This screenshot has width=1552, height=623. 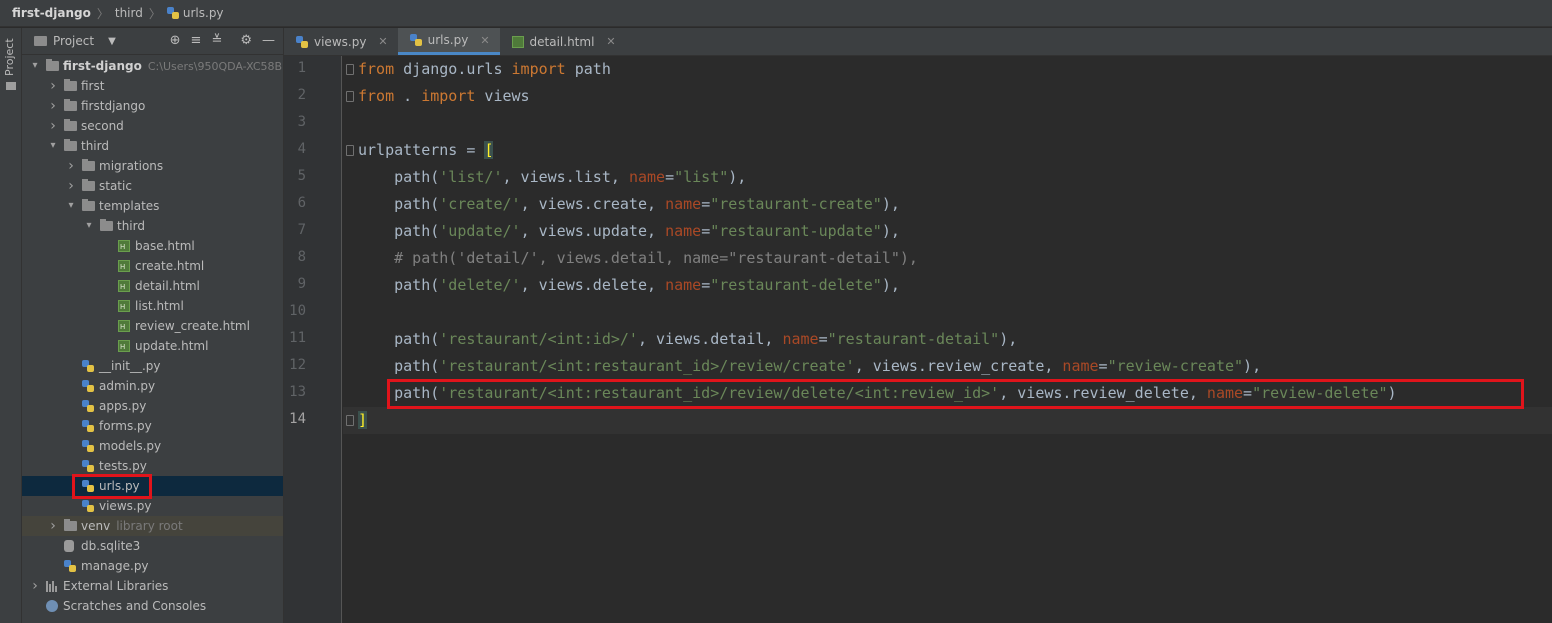 I want to click on chevron-down-icon: ▼, so click(x=112, y=41).